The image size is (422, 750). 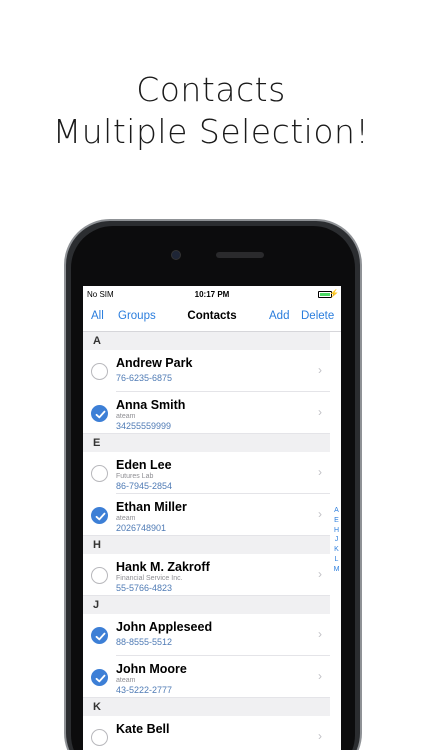 What do you see at coordinates (336, 511) in the screenshot?
I see `index-letter: A` at bounding box center [336, 511].